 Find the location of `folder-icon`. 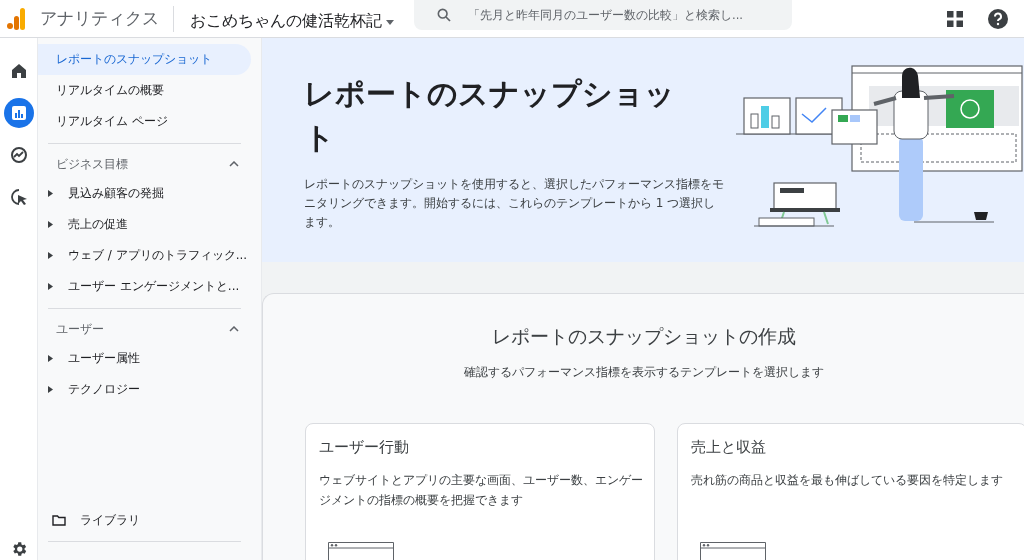

folder-icon is located at coordinates (59, 520).